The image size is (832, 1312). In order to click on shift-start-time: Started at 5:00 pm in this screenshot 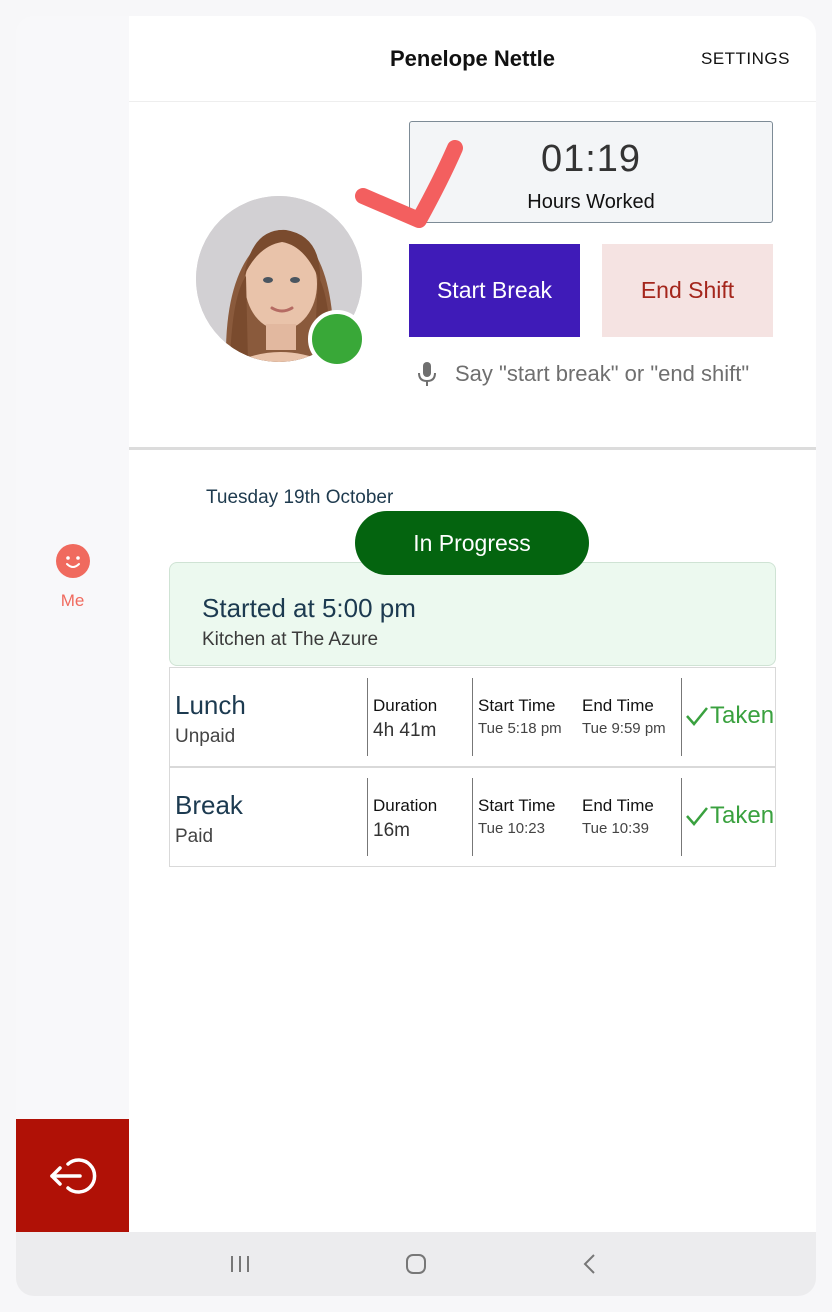, I will do `click(309, 608)`.